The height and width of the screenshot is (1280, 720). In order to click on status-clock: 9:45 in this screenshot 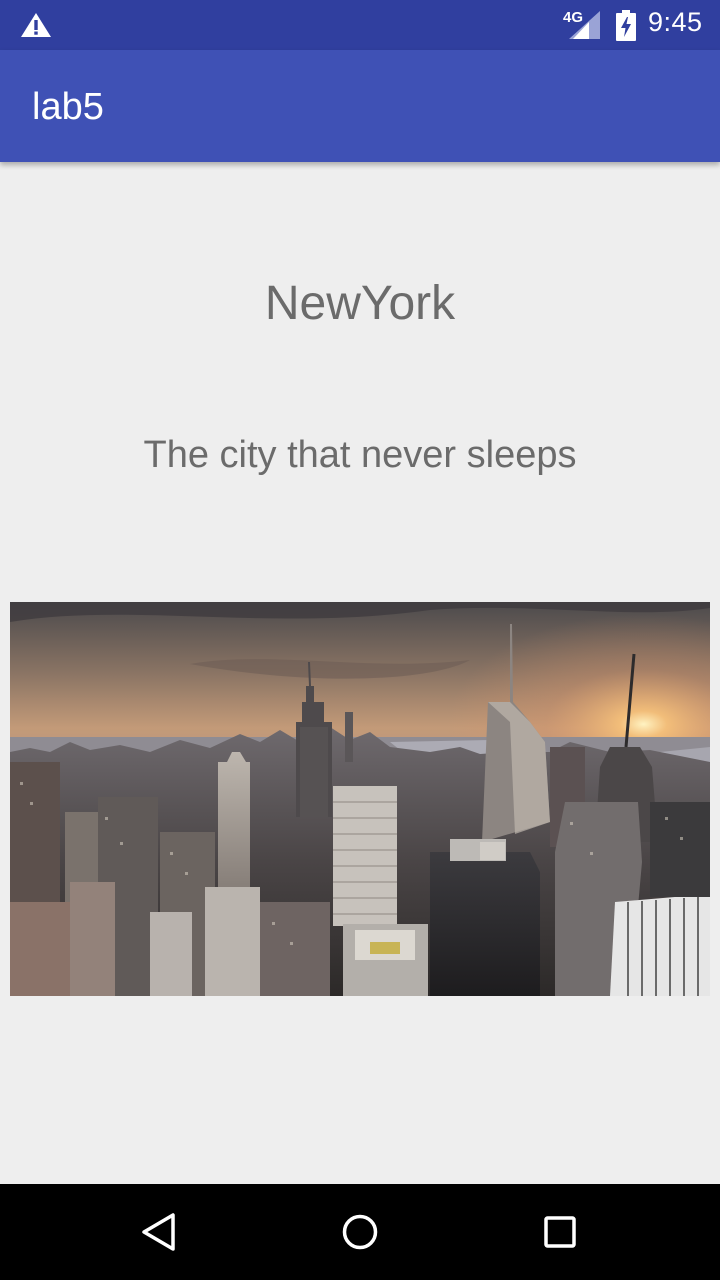, I will do `click(675, 22)`.